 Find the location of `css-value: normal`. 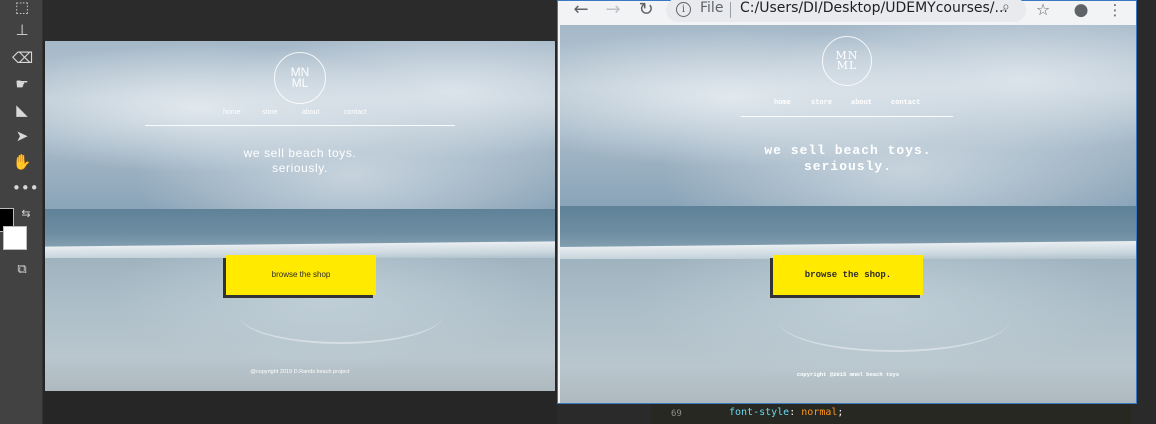

css-value: normal is located at coordinates (819, 412).